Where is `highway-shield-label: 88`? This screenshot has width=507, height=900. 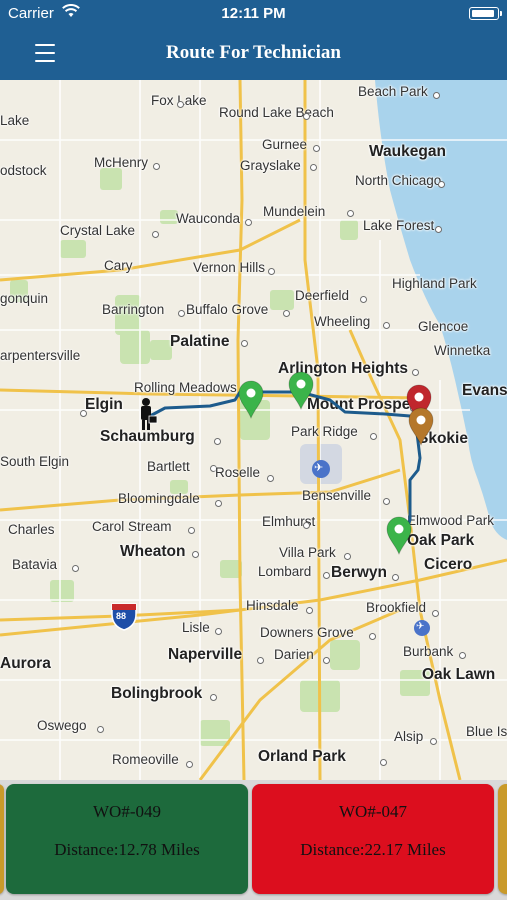
highway-shield-label: 88 is located at coordinates (121, 616).